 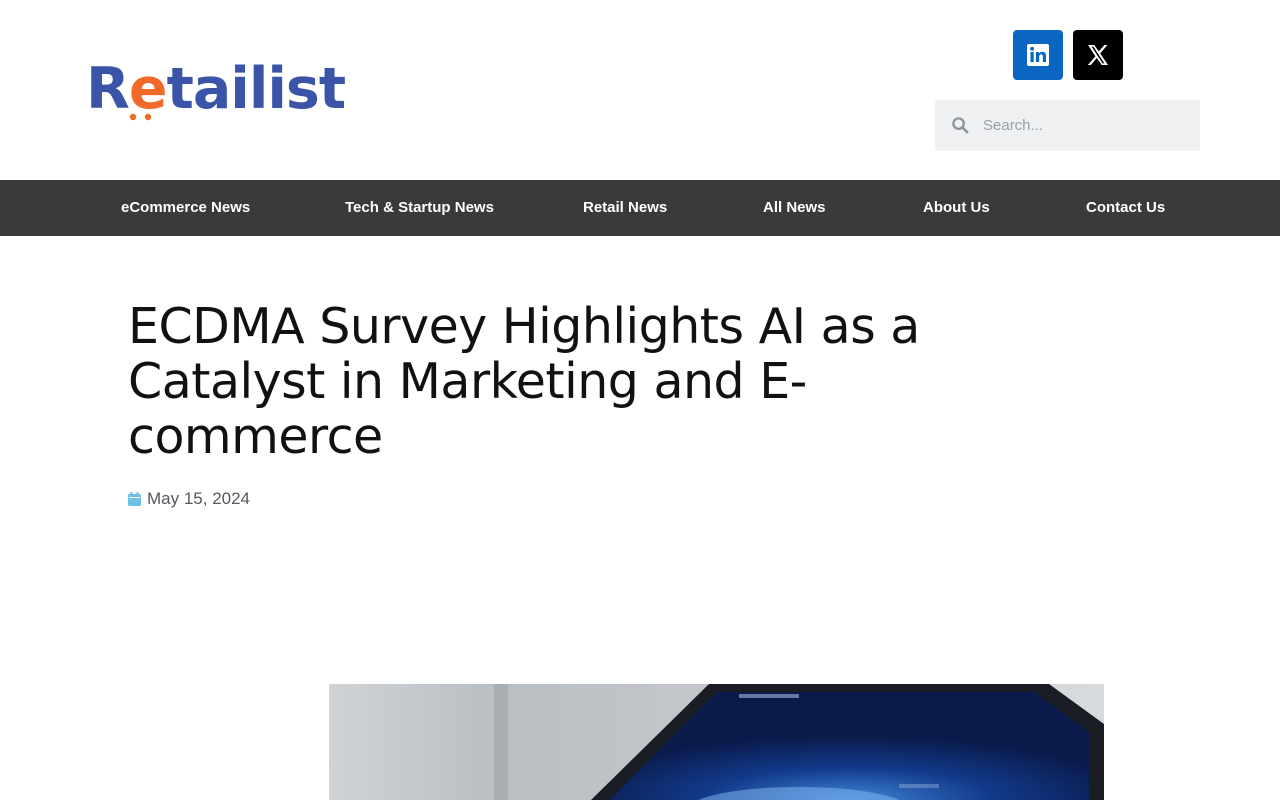 I want to click on article-meta: May 15, 2024, so click(x=189, y=499).